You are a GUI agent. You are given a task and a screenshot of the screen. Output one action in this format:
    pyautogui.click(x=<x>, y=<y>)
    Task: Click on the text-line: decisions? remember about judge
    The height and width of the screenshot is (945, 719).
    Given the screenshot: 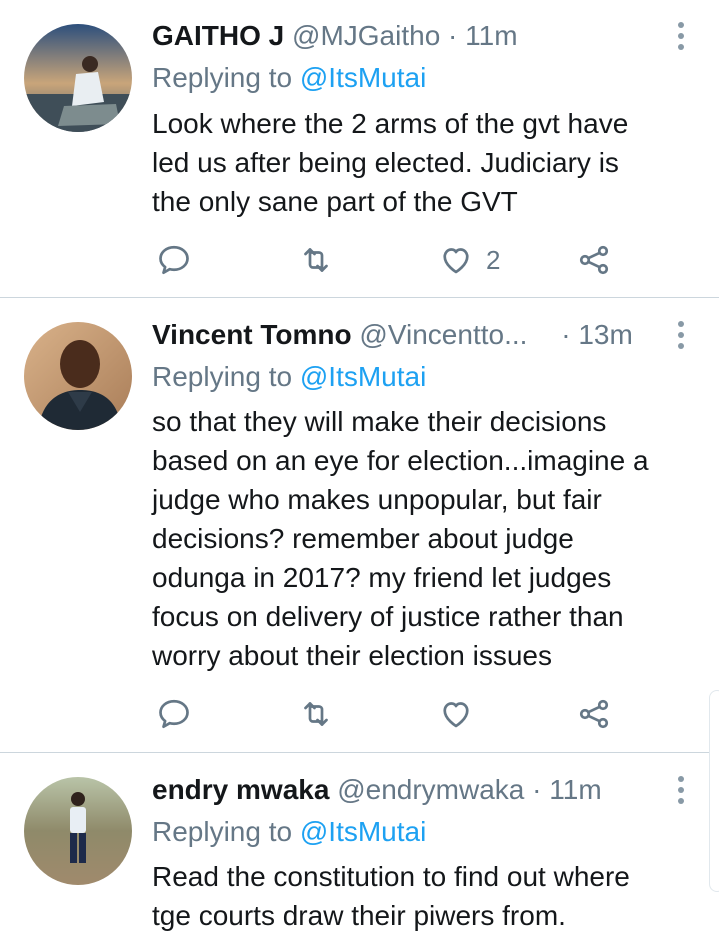 What is the action you would take?
    pyautogui.click(x=363, y=538)
    